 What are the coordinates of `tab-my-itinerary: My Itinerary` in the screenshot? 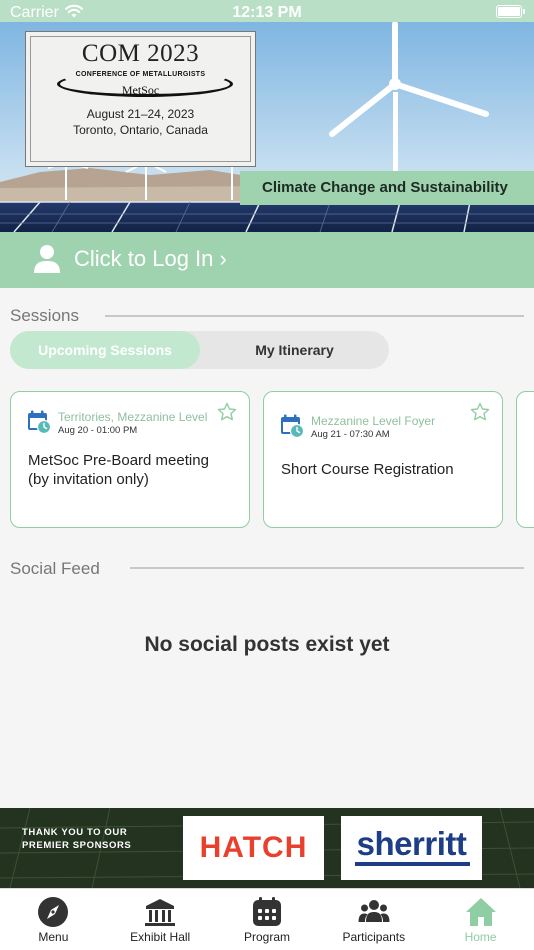 It's located at (294, 350).